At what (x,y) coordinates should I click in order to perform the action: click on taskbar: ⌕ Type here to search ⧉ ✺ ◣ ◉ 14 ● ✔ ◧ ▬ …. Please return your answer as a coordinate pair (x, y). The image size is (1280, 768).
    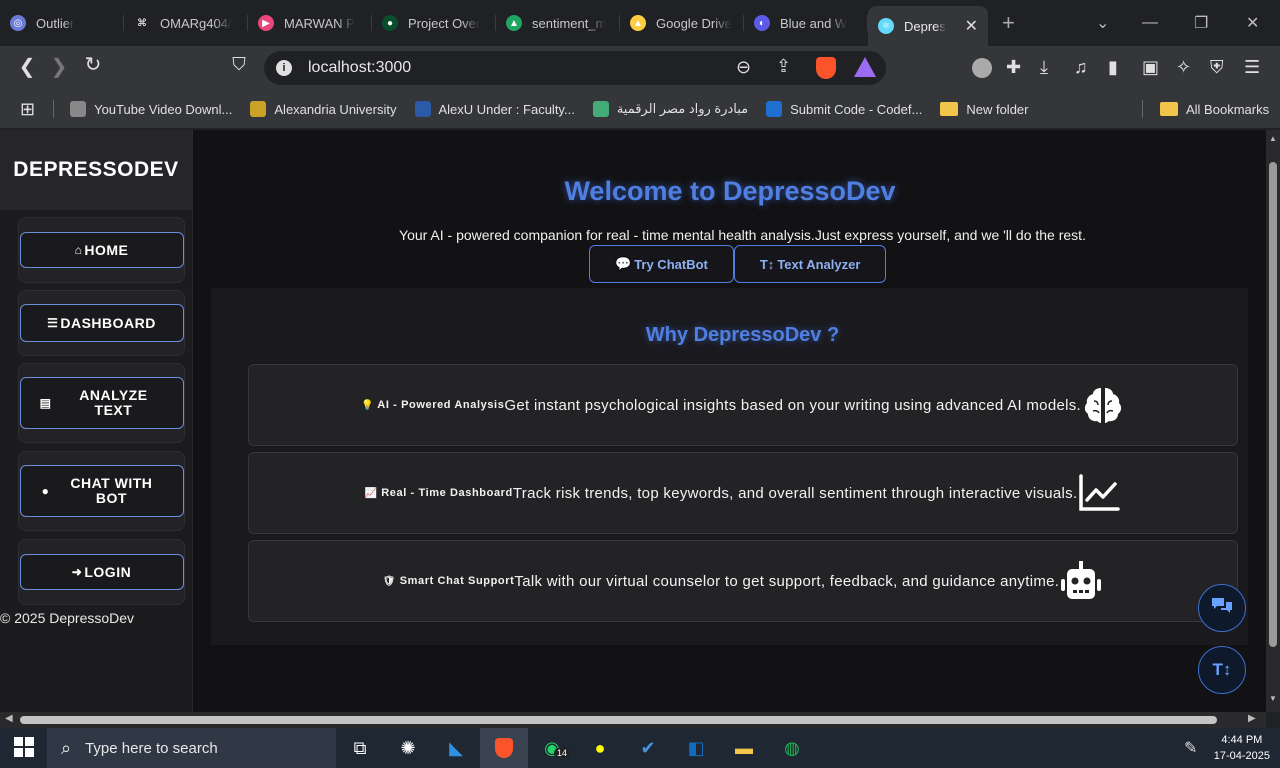
    Looking at the image, I should click on (640, 748).